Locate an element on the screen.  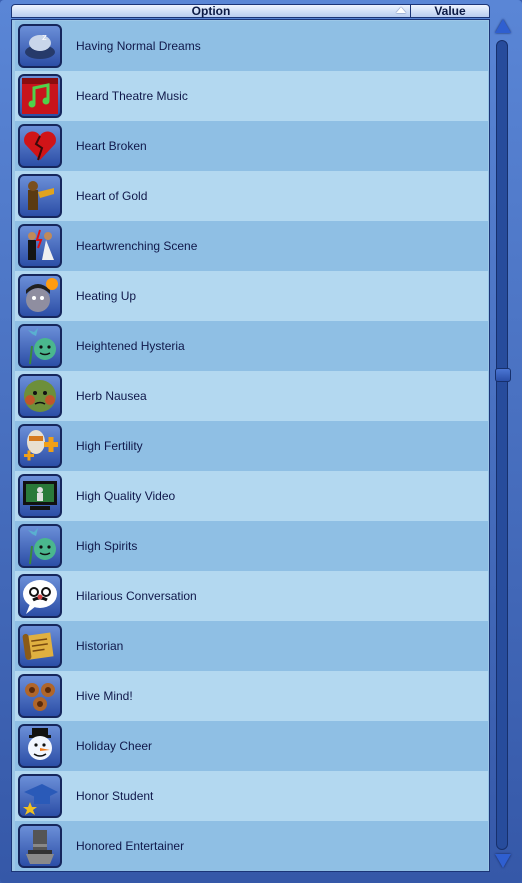
theatre-music-icon is located at coordinates (40, 96).